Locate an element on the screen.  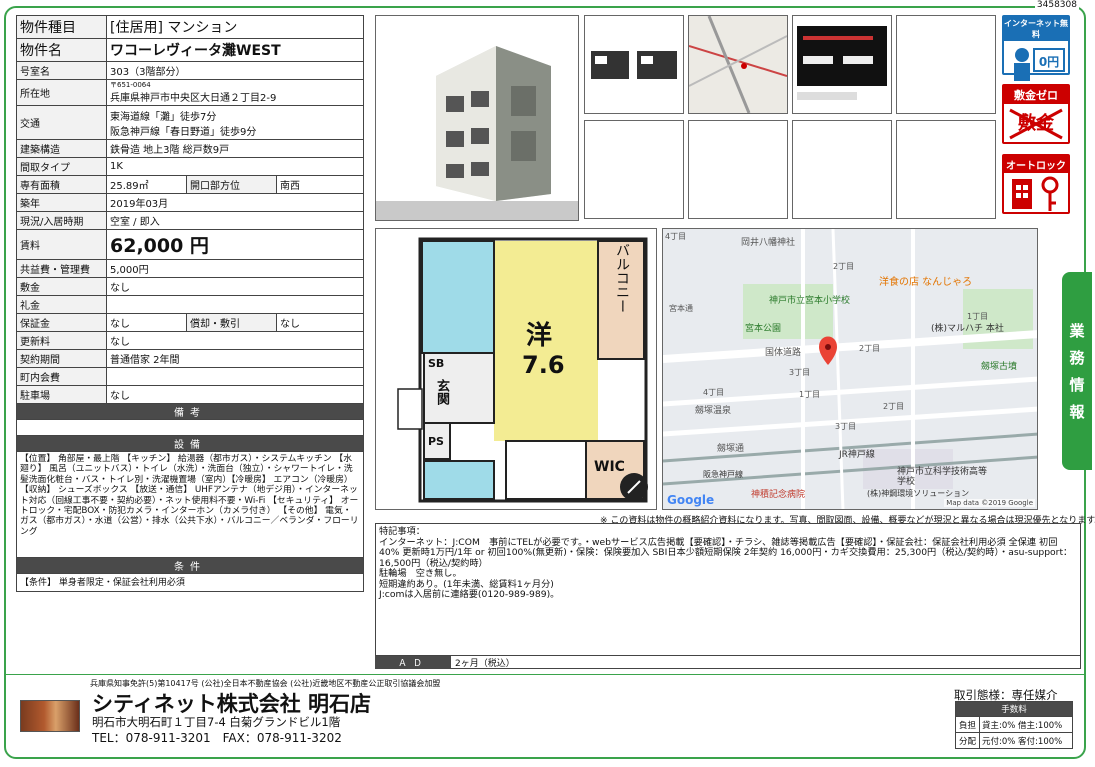
thumbnail-access-info is located at coordinates (842, 64).